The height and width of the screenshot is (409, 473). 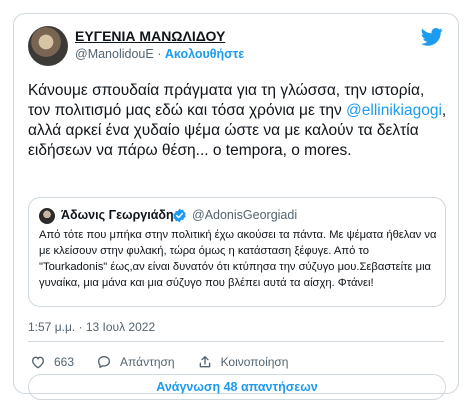 I want to click on quoted-author-name: Άδωνις Γεωργιάδης, so click(x=121, y=215).